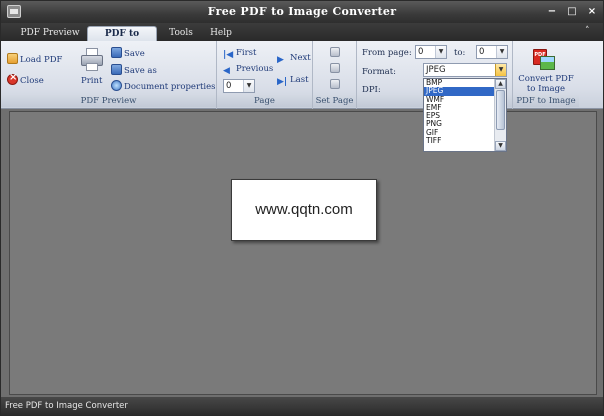 Image resolution: width=604 pixels, height=420 pixels. I want to click on watermark-label: www.qqtn.com, so click(304, 210).